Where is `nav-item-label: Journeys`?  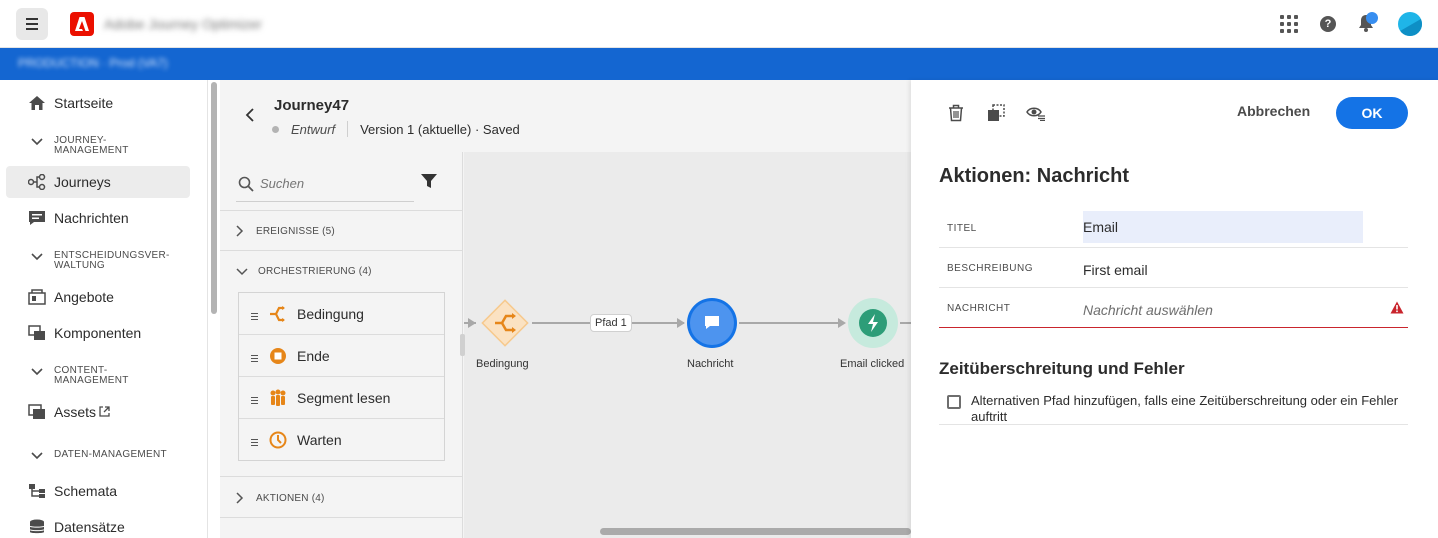 nav-item-label: Journeys is located at coordinates (82, 182).